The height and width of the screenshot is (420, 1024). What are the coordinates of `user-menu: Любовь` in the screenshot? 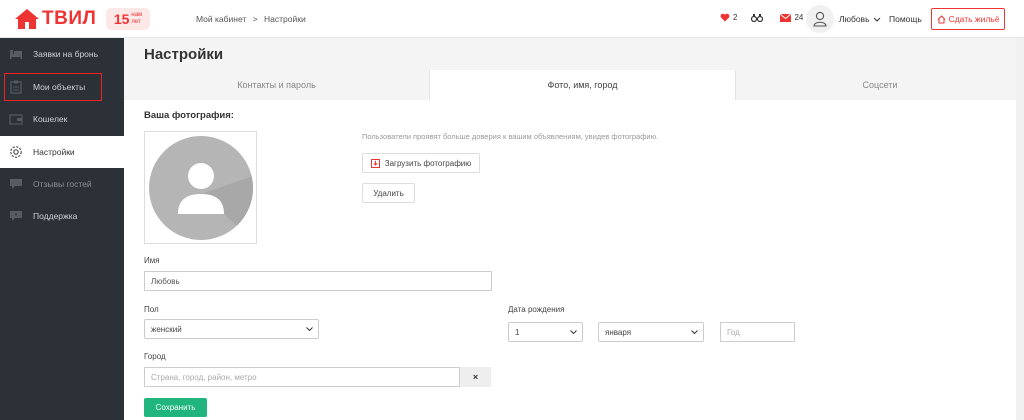 It's located at (843, 19).